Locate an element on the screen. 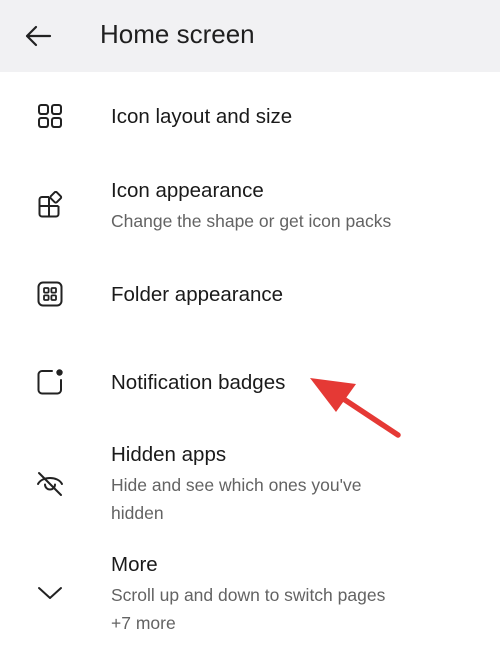  setting-icon-layout-and-size: Icon layout and size is located at coordinates (250, 118).